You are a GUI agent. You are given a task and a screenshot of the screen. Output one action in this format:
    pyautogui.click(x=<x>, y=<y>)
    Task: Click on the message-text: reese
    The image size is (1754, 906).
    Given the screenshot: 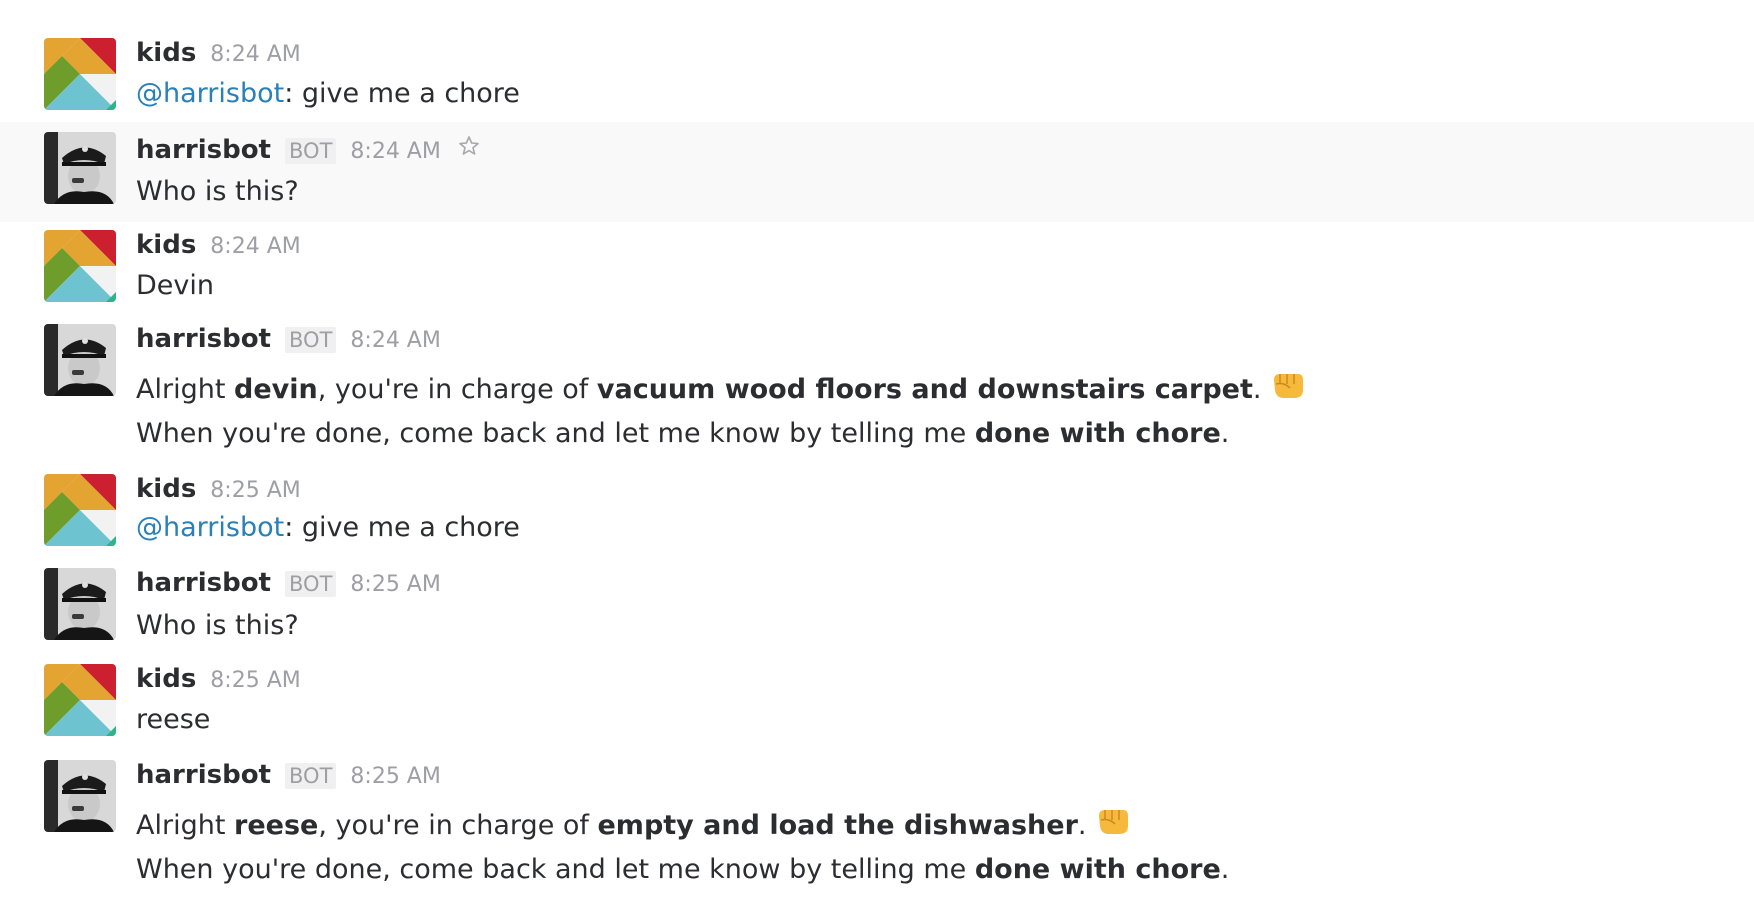 What is the action you would take?
    pyautogui.click(x=173, y=719)
    